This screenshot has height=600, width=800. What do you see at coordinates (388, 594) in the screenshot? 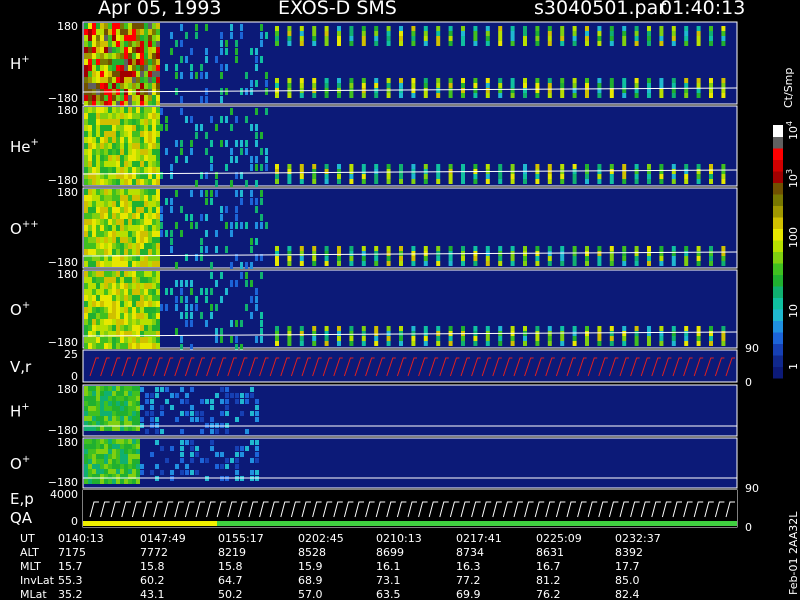
I see `x-row-value: 63.5` at bounding box center [388, 594].